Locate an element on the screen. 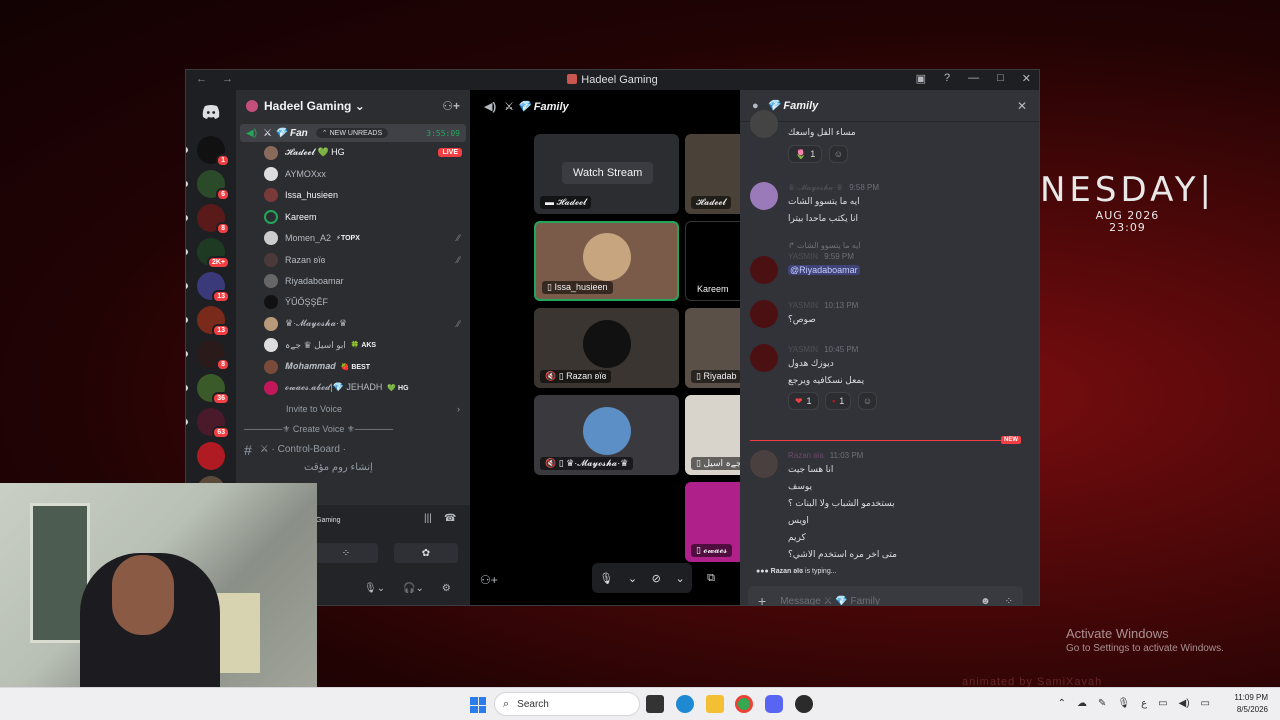 The height and width of the screenshot is (720, 1280). reaction: ❤ 1 is located at coordinates (803, 401).